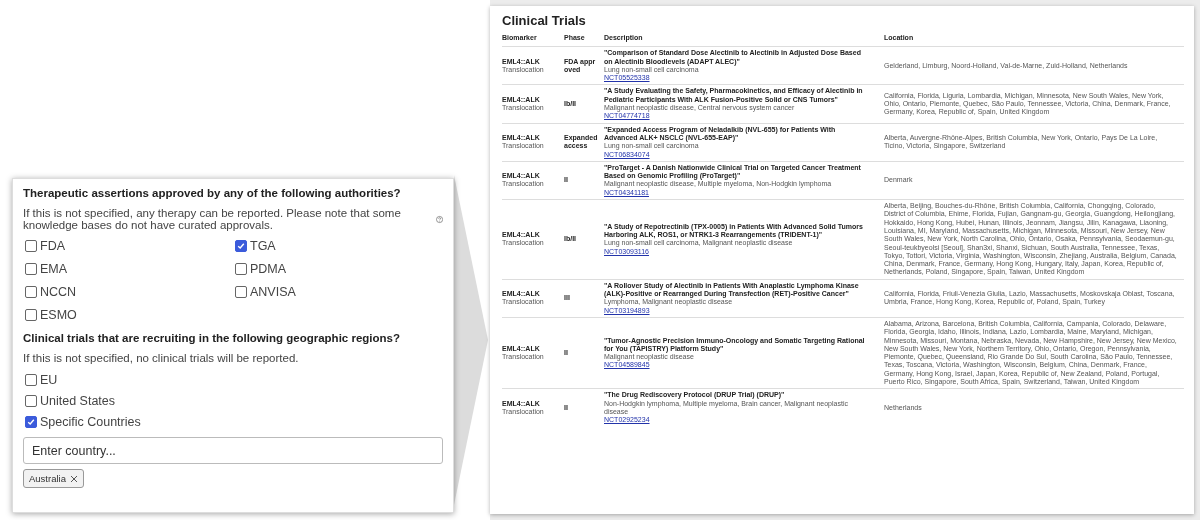  What do you see at coordinates (273, 292) in the screenshot?
I see `option-label: ANVISA` at bounding box center [273, 292].